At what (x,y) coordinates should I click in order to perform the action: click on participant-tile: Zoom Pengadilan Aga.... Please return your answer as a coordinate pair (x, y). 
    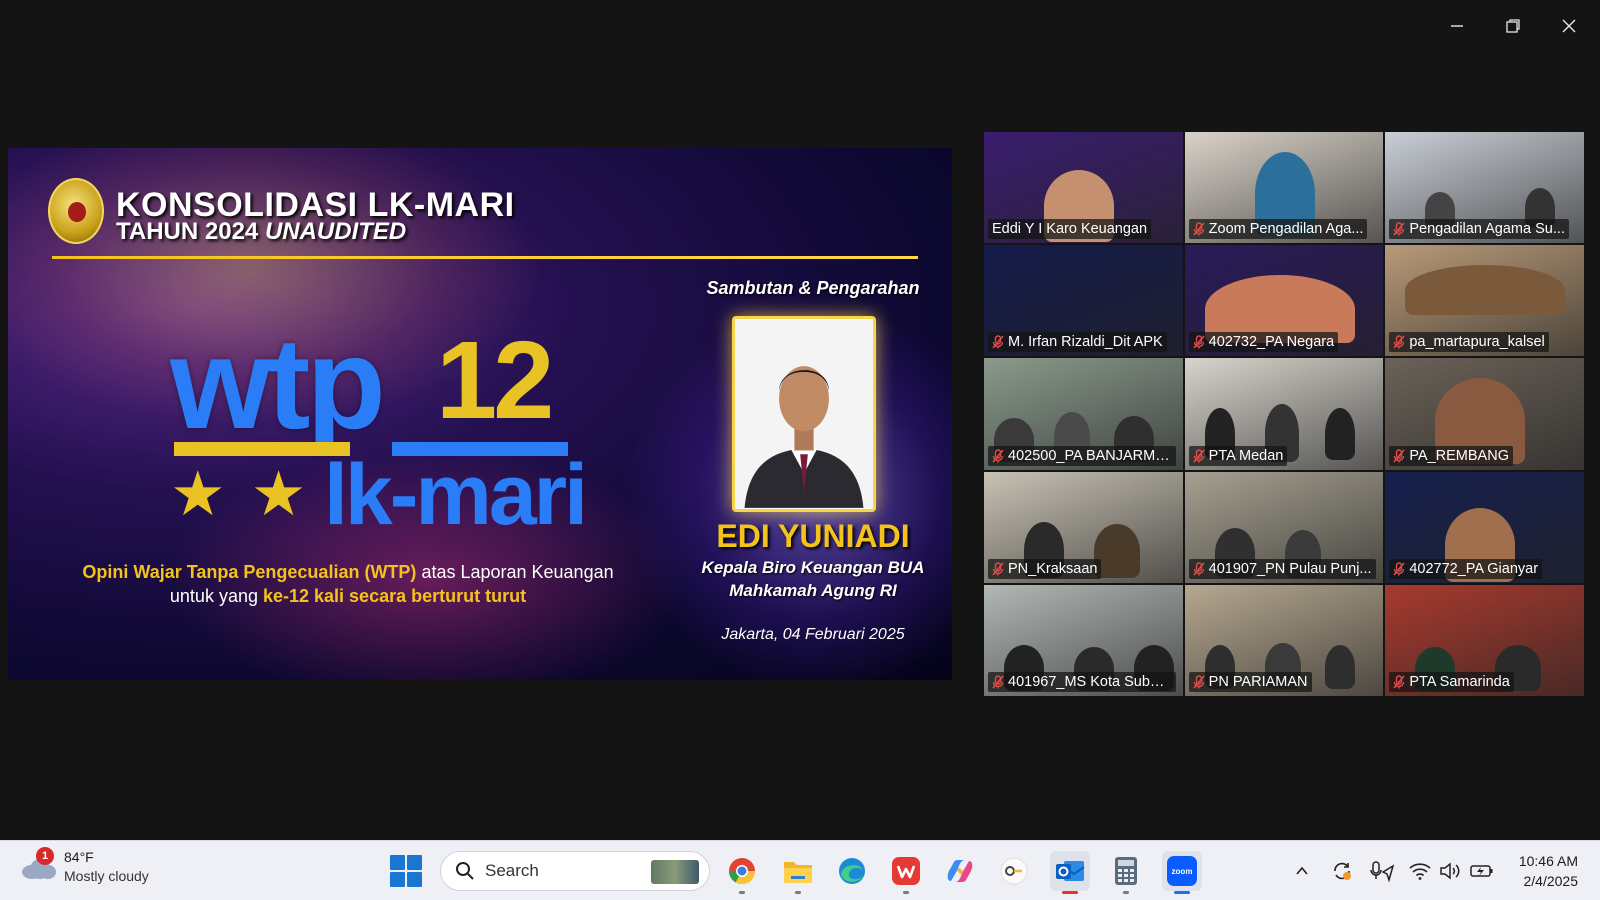
    Looking at the image, I should click on (1284, 188).